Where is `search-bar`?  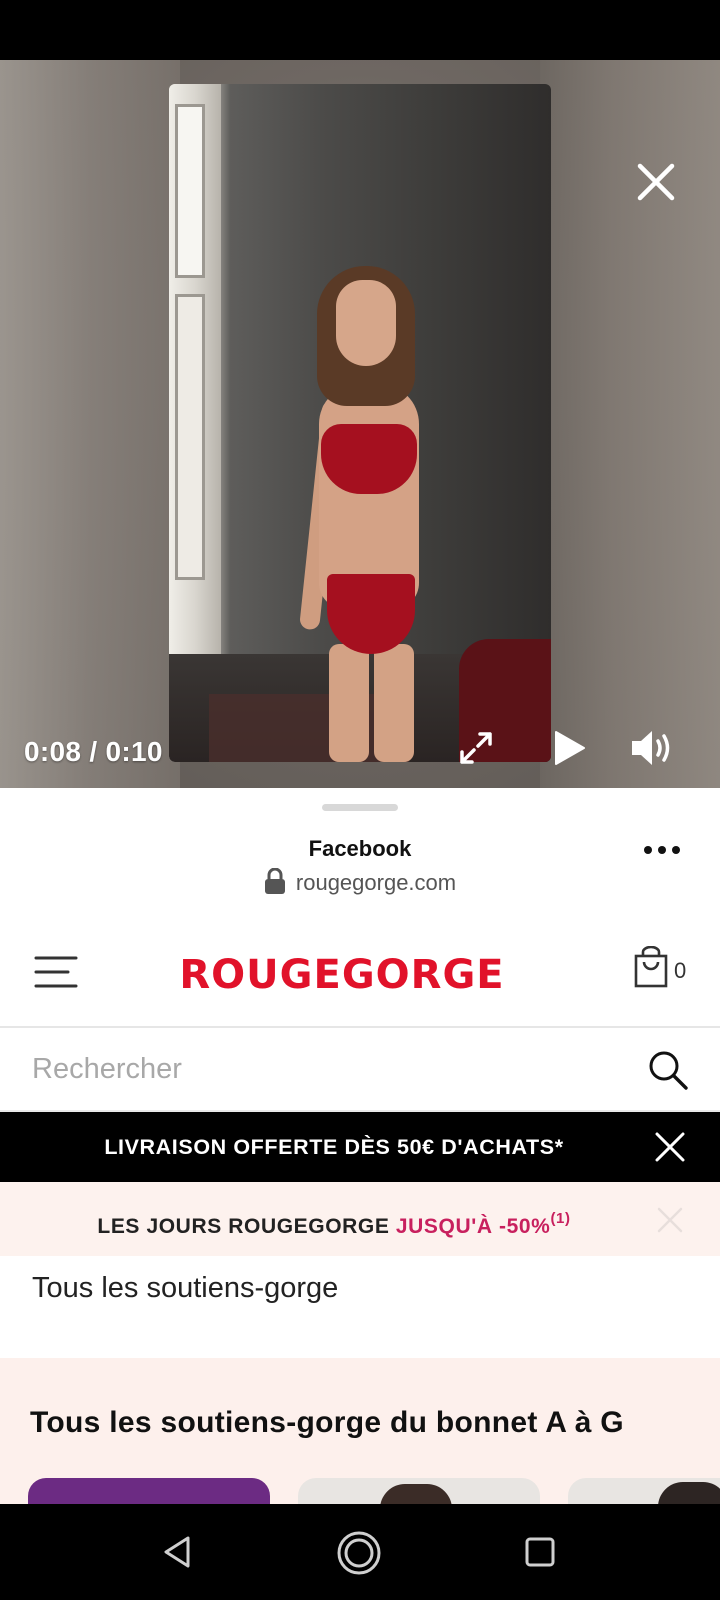 search-bar is located at coordinates (360, 1071).